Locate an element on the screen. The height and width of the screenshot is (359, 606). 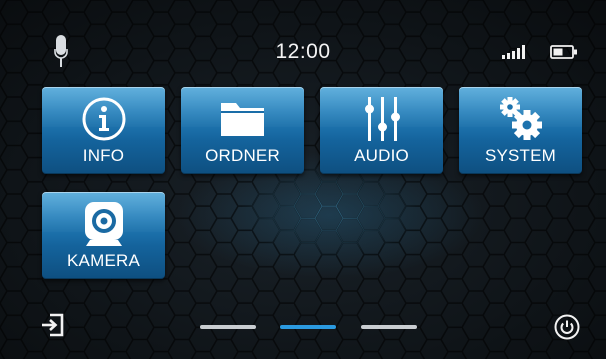
audio-tile-label: AUDIO is located at coordinates (381, 155).